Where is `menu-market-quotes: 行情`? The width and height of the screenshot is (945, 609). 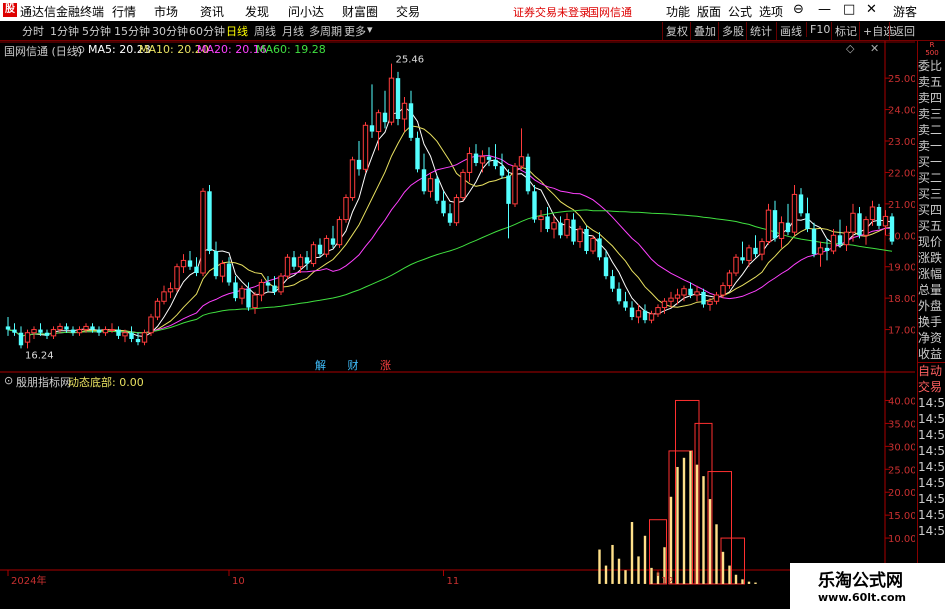
menu-market-quotes: 行情 is located at coordinates (124, 11).